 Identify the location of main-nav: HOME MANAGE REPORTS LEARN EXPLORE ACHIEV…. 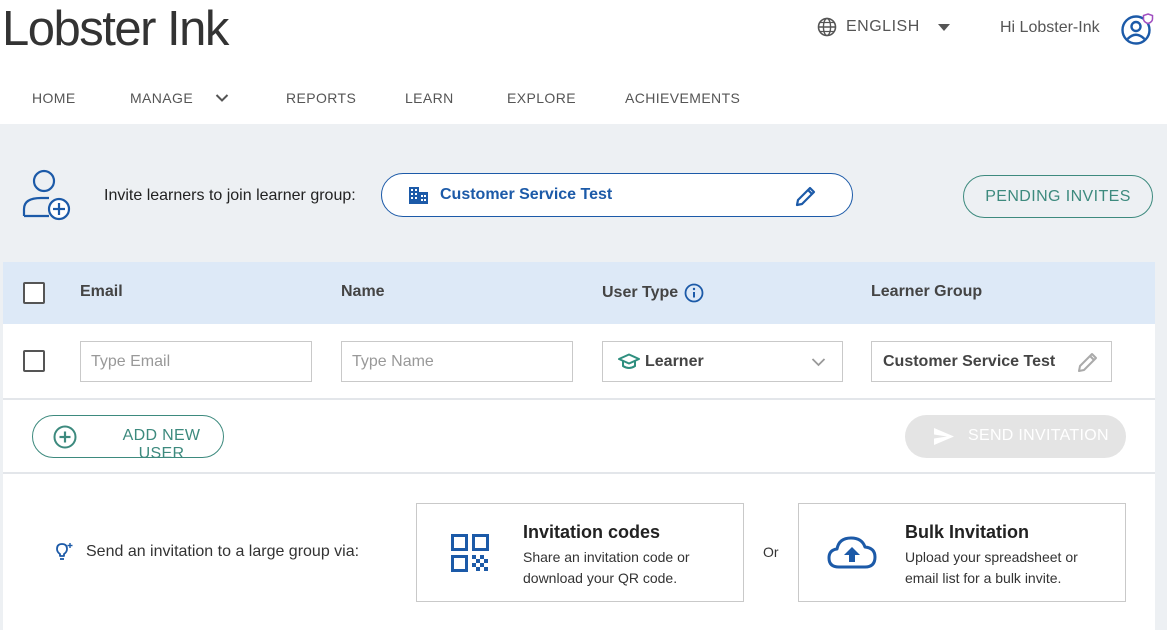
(583, 98).